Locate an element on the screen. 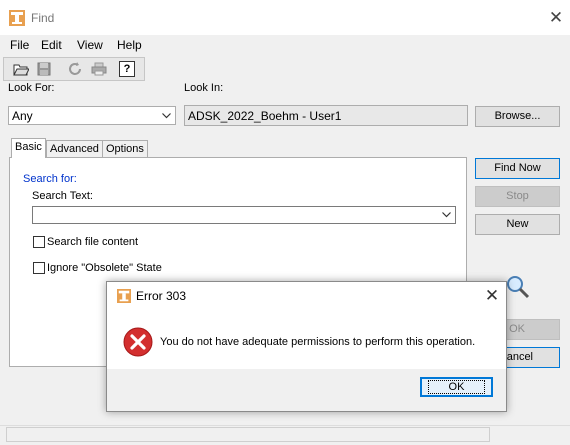 This screenshot has height=445, width=570. magnifier-icon is located at coordinates (518, 288).